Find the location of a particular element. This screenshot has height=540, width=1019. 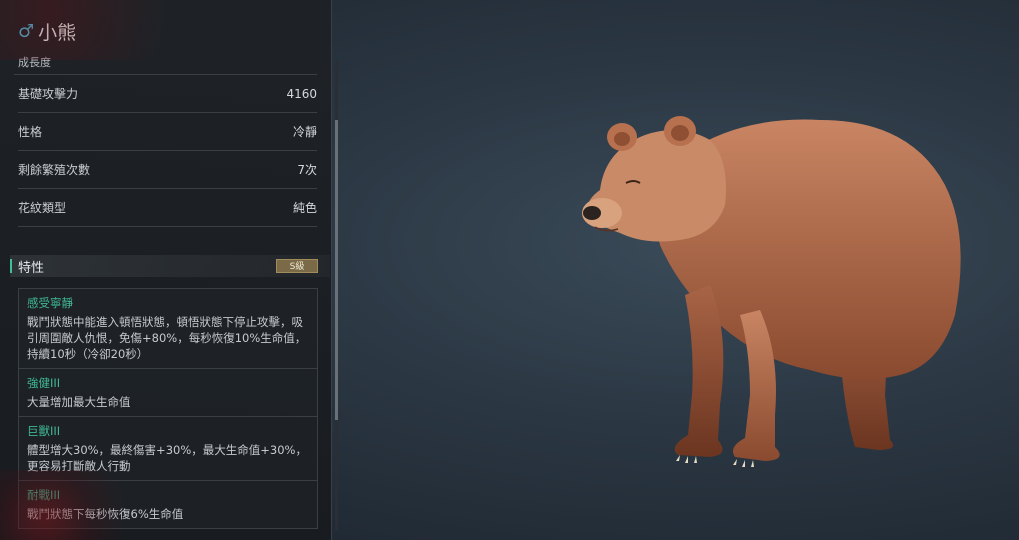

stat-row-attack: 基礎攻擊力 4160 is located at coordinates (167, 94).